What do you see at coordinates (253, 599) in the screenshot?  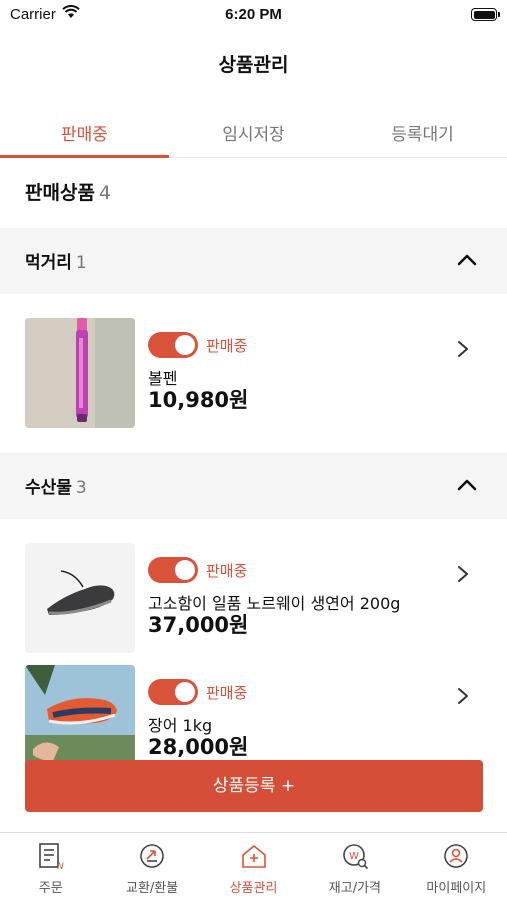 I see `product-row: 판매중 고소함이 일품 노르웨이 생연어 200g 37,000원` at bounding box center [253, 599].